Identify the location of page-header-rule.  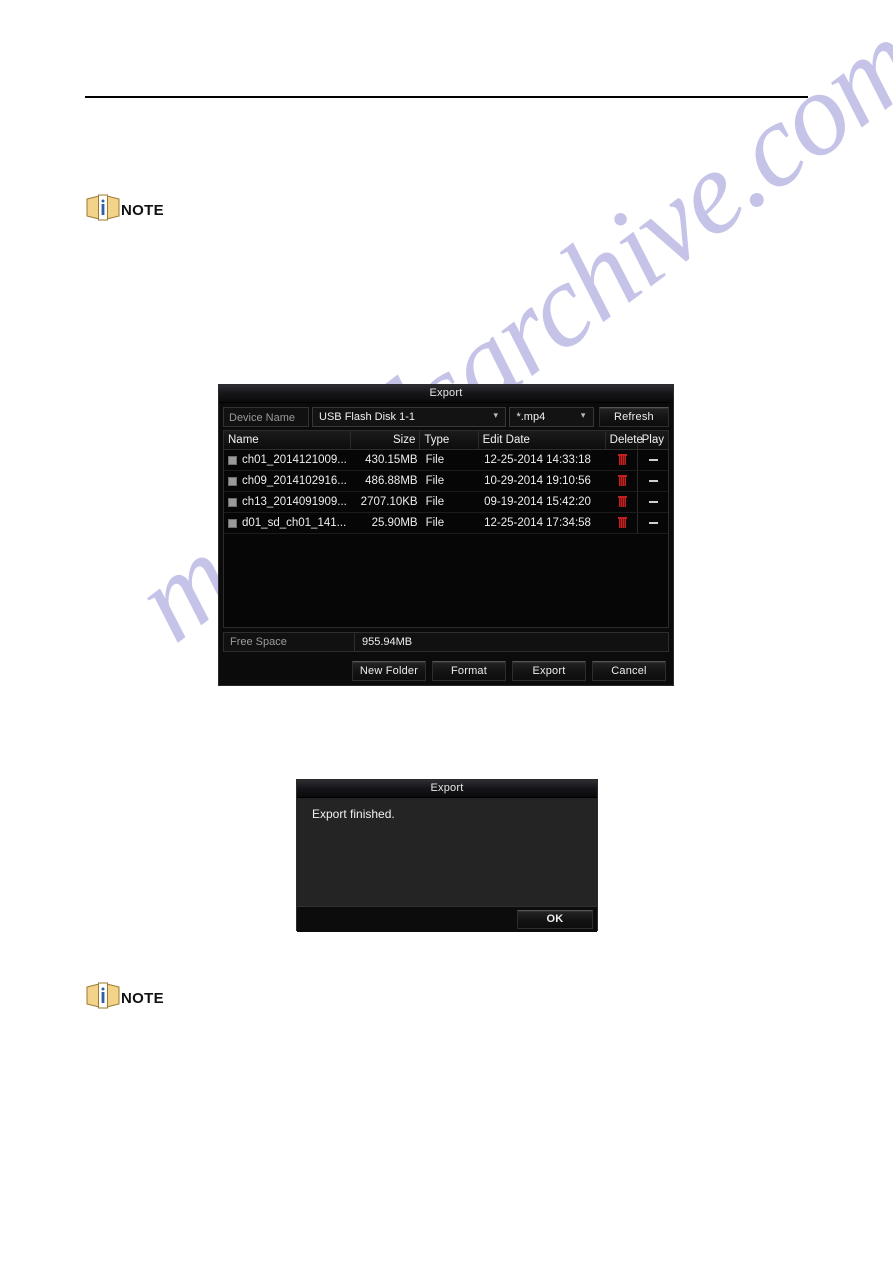
(446, 97).